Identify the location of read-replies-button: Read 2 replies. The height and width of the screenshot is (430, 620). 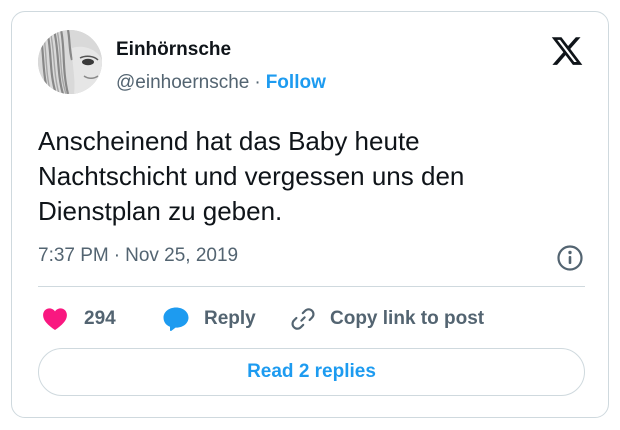
(311, 372).